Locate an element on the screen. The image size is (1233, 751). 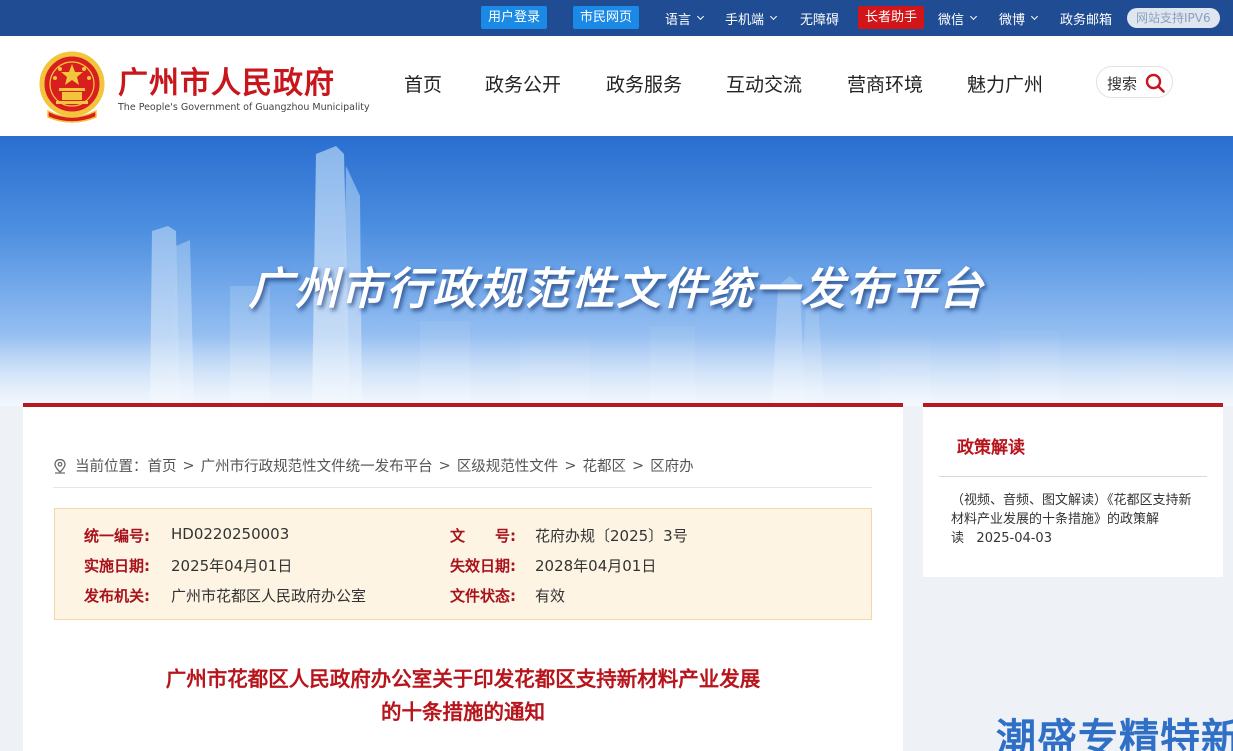
banner-title: 广州市行政规范性文件统一发布平台 is located at coordinates (616, 289).